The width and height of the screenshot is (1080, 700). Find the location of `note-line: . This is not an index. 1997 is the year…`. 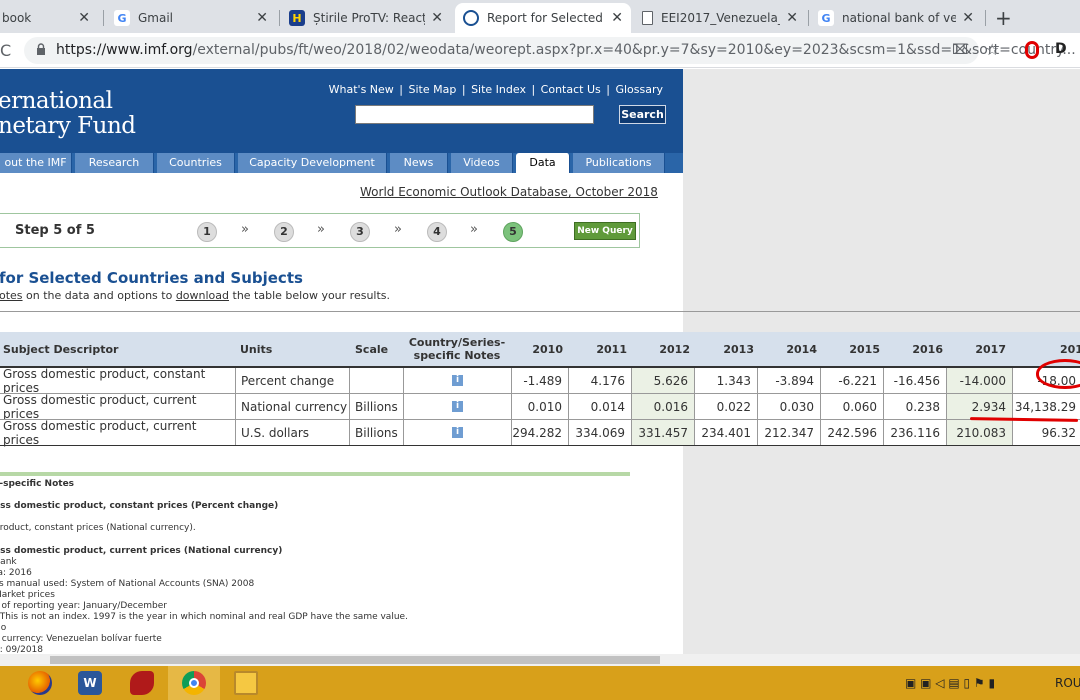

note-line: . This is not an index. 1997 is the year… is located at coordinates (204, 617).